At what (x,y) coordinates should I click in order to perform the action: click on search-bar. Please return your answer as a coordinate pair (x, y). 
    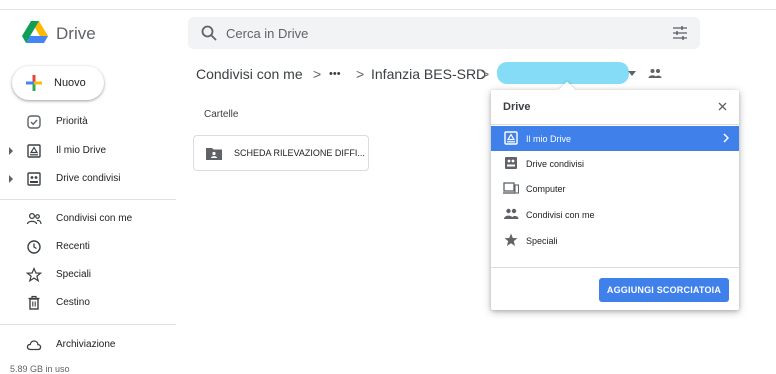
    Looking at the image, I should click on (444, 33).